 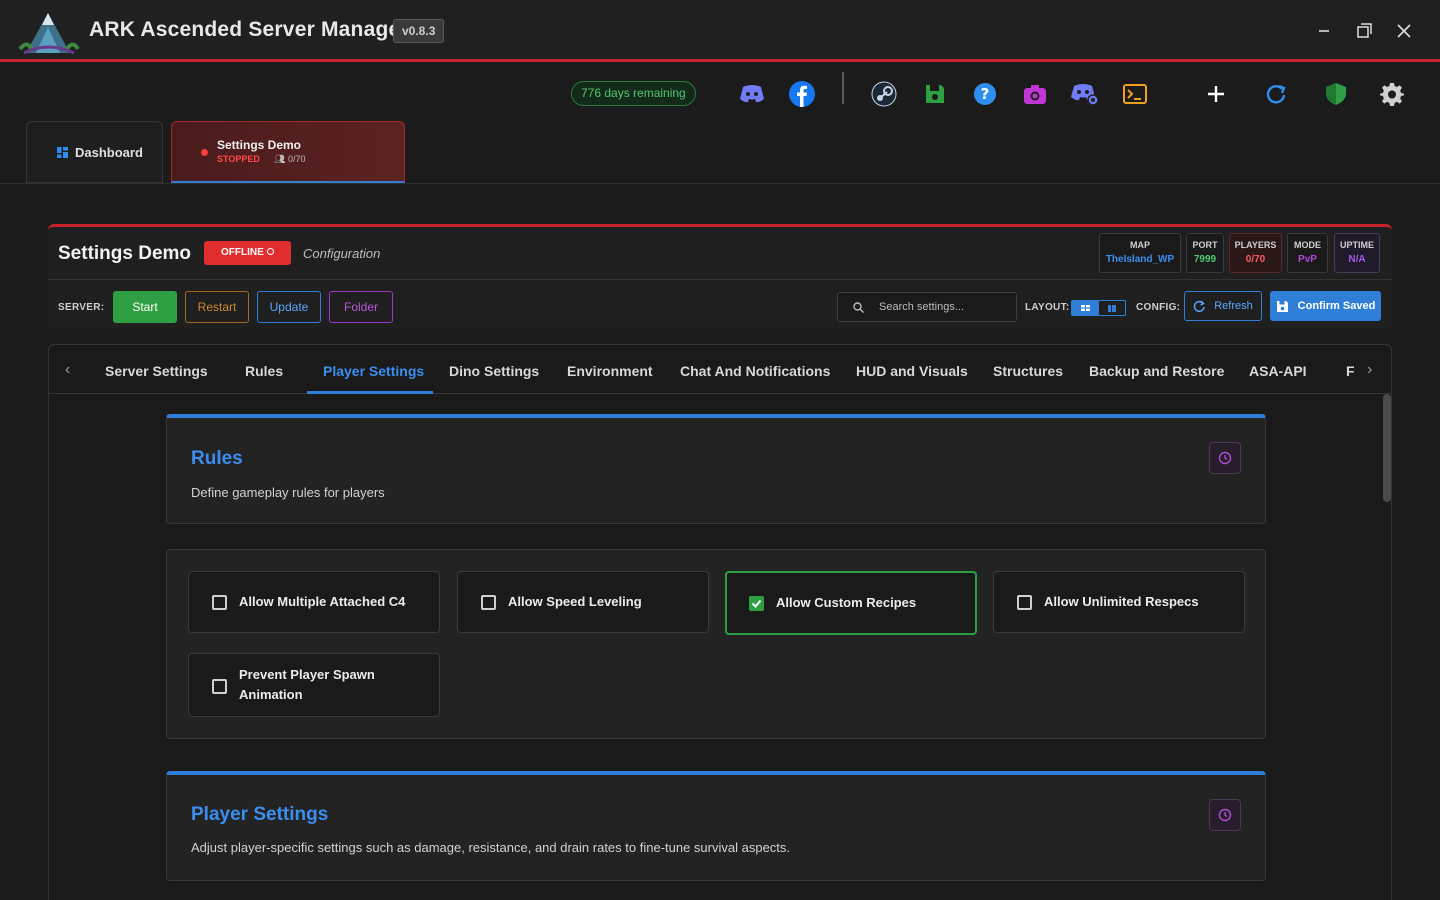 What do you see at coordinates (1085, 94) in the screenshot?
I see `discord-bot-icon` at bounding box center [1085, 94].